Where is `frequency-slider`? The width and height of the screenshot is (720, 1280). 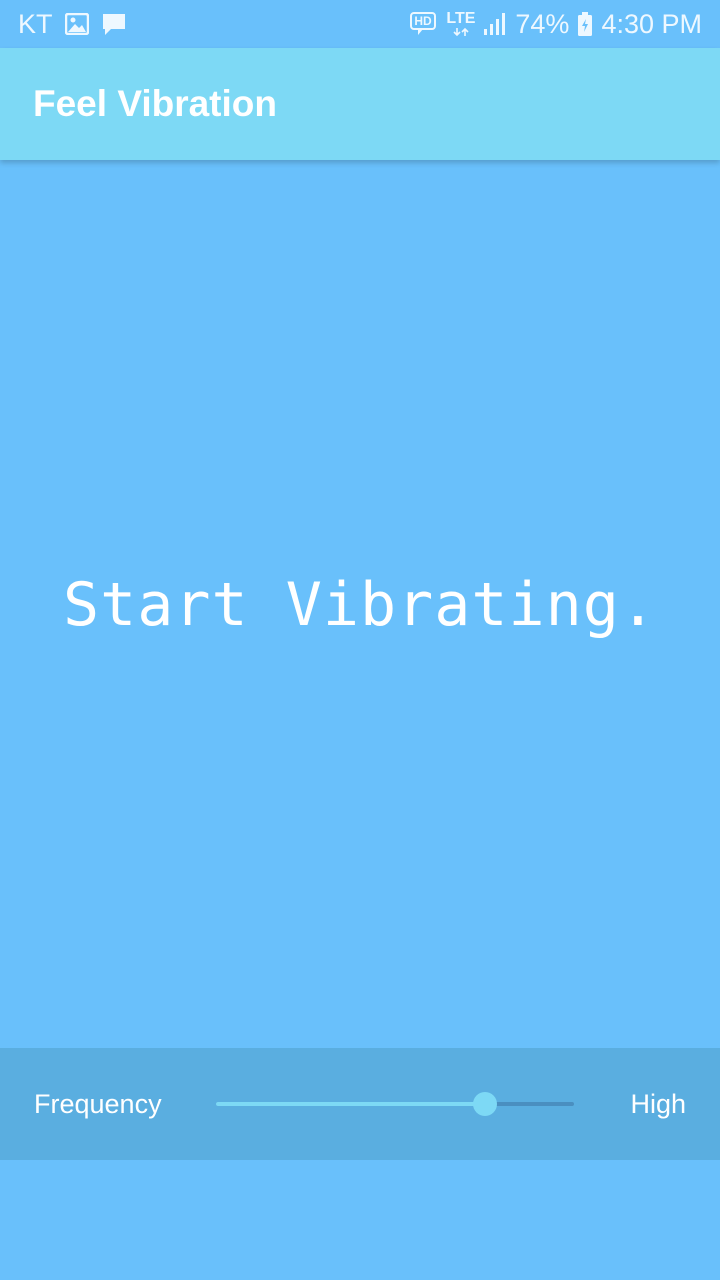 frequency-slider is located at coordinates (395, 1104).